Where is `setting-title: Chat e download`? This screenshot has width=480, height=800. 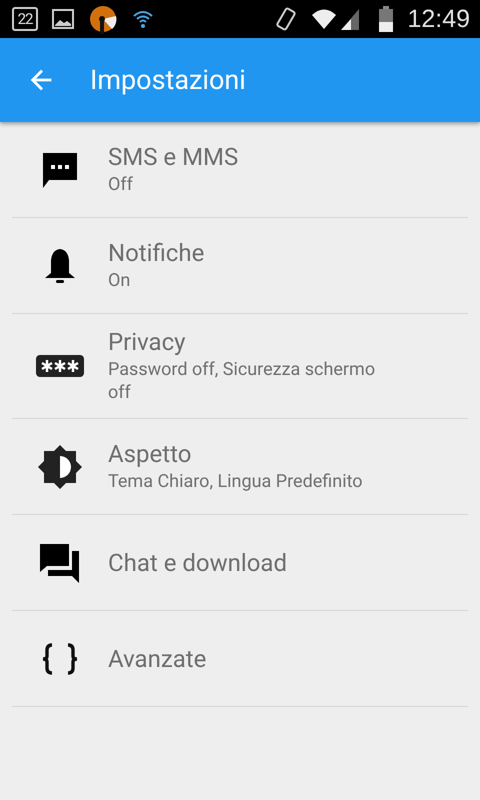
setting-title: Chat e download is located at coordinates (198, 562).